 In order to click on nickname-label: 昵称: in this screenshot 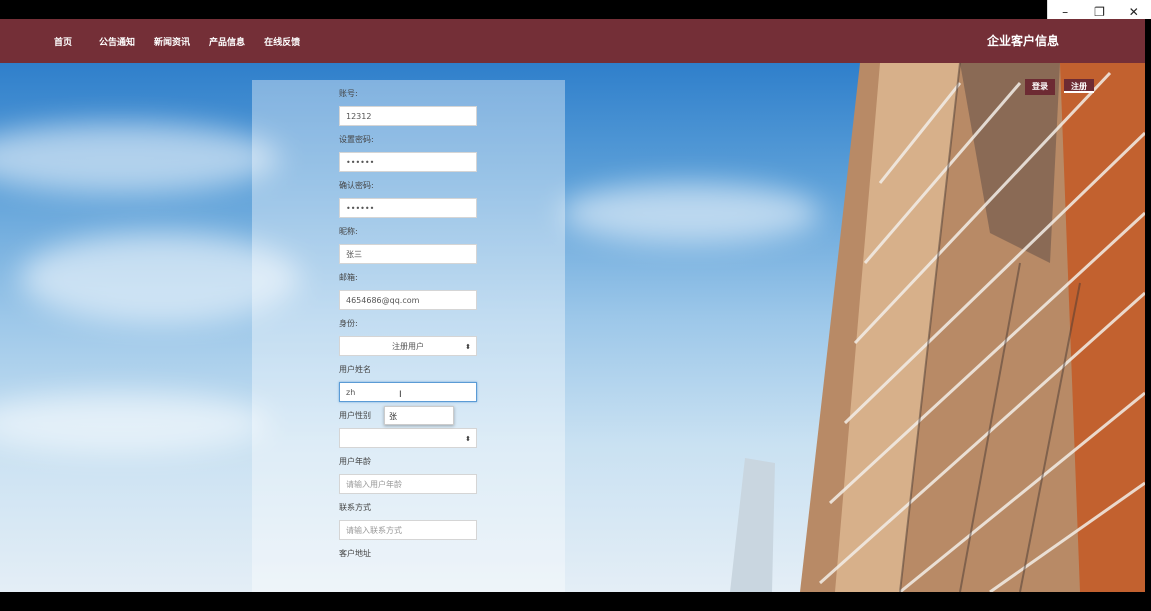, I will do `click(348, 231)`.